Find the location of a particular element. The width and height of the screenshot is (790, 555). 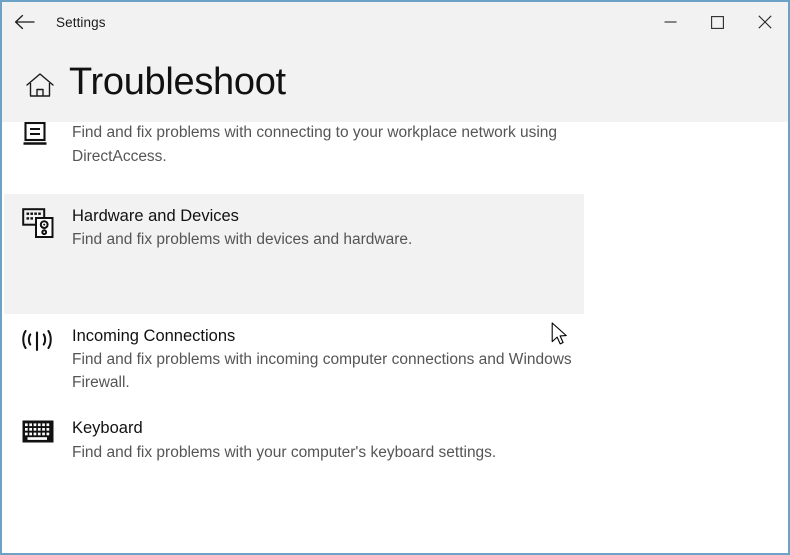

keyboard-icon is located at coordinates (47, 440).